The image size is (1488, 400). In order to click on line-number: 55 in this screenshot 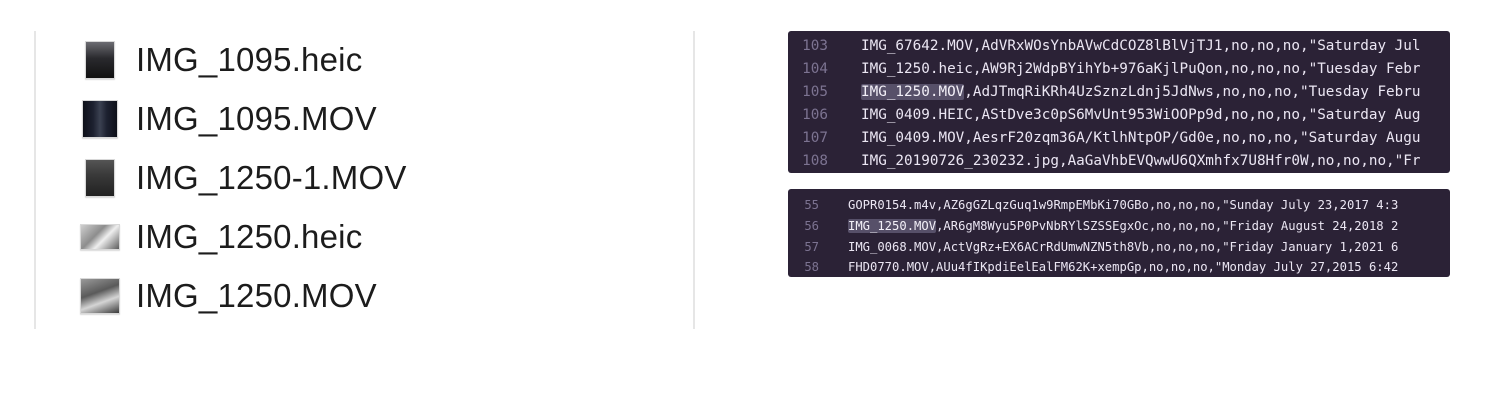, I will do `click(811, 205)`.